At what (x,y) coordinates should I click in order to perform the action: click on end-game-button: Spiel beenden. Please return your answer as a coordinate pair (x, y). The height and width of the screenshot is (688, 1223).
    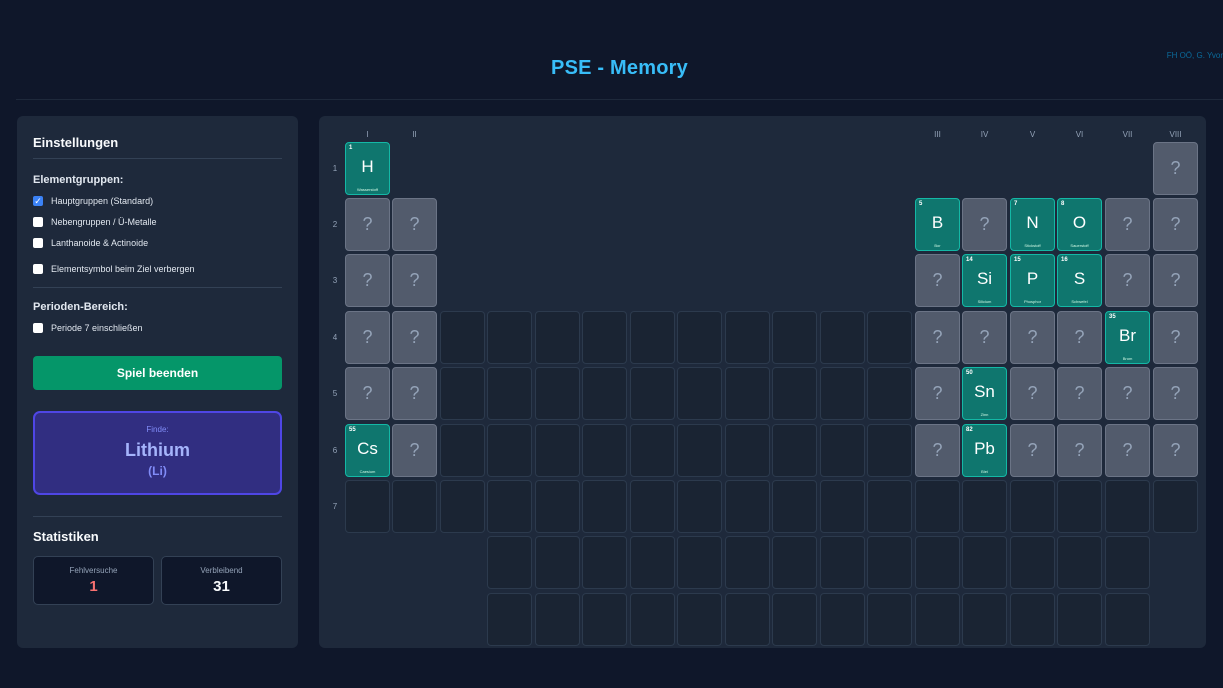
    Looking at the image, I should click on (157, 373).